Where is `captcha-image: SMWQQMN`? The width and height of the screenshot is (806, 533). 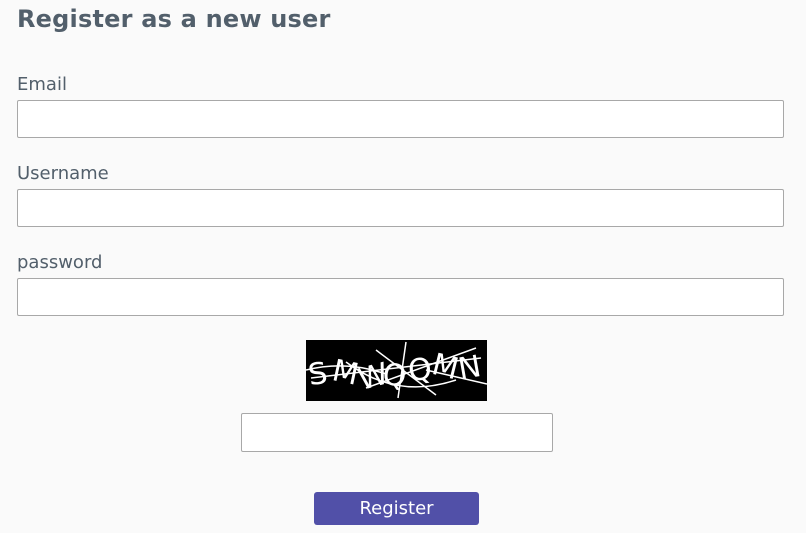
captcha-image: SMWQQMN is located at coordinates (396, 370).